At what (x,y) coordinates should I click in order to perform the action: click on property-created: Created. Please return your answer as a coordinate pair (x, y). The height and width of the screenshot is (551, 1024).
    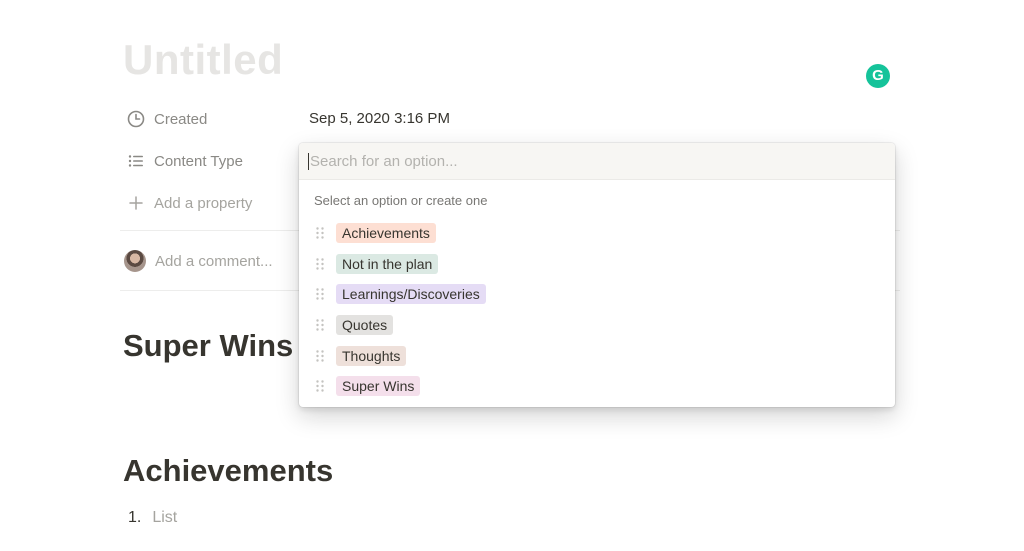
    Looking at the image, I should click on (166, 119).